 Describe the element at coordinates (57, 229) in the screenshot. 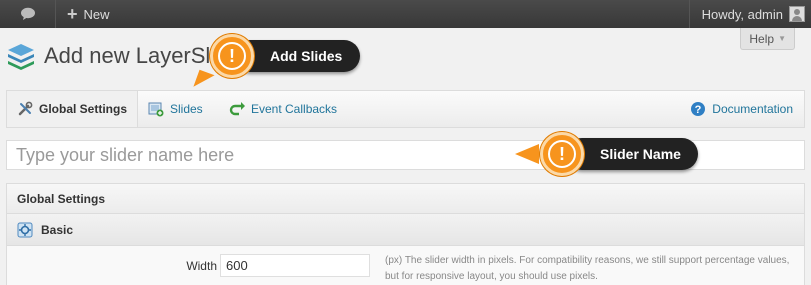

I see `section-basic-label: Basic` at that location.